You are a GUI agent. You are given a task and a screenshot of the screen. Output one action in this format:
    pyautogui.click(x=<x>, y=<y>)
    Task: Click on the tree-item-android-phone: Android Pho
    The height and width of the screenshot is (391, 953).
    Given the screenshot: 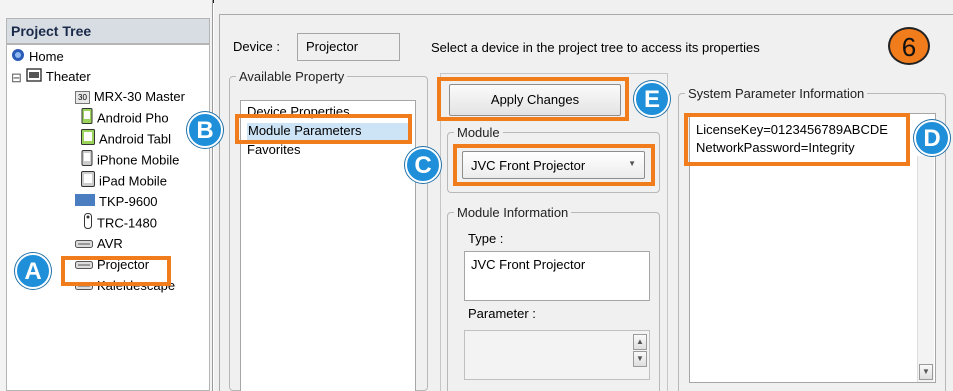 What is the action you would take?
    pyautogui.click(x=125, y=118)
    